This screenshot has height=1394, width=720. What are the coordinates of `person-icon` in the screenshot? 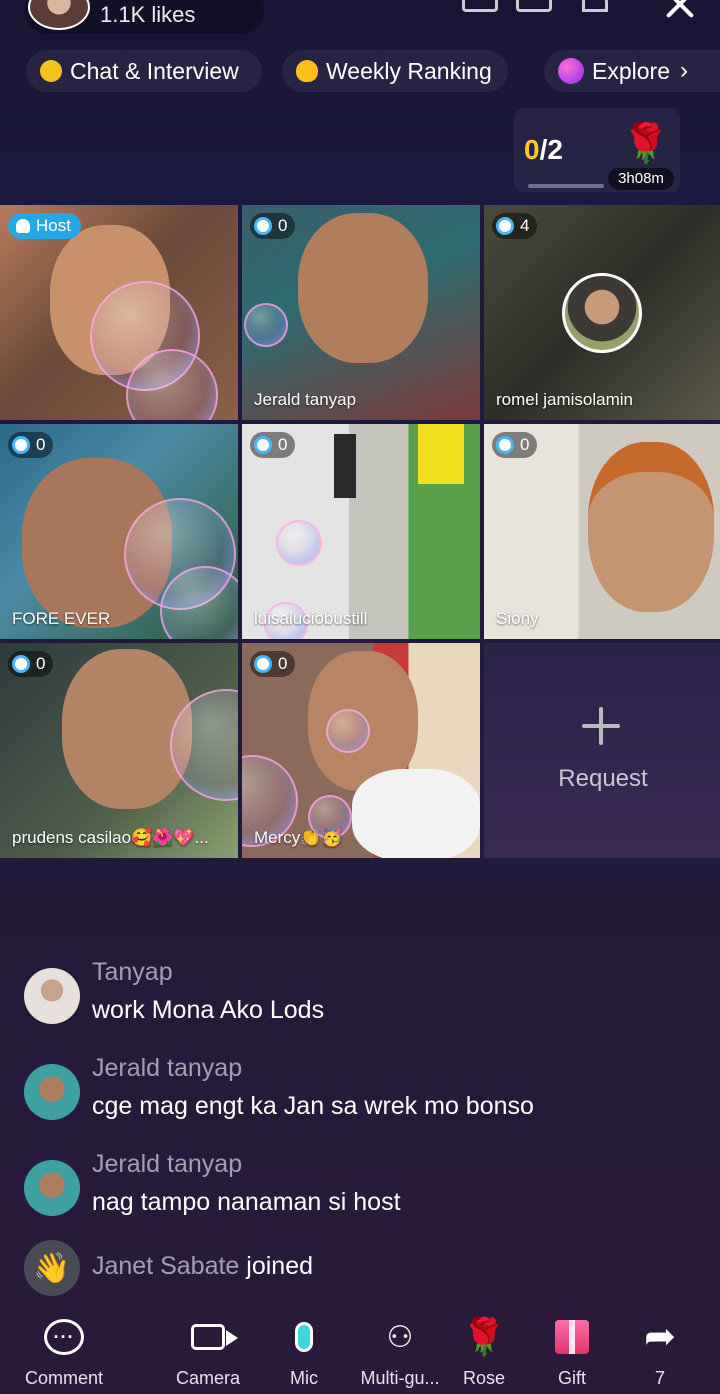 It's located at (23, 226).